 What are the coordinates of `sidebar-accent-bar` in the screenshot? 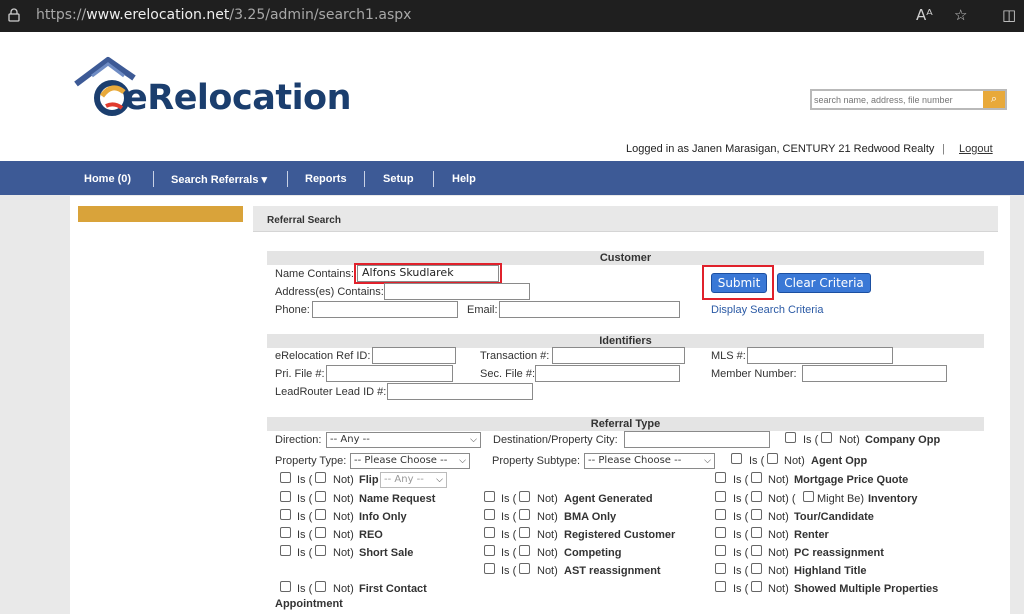 It's located at (160, 214).